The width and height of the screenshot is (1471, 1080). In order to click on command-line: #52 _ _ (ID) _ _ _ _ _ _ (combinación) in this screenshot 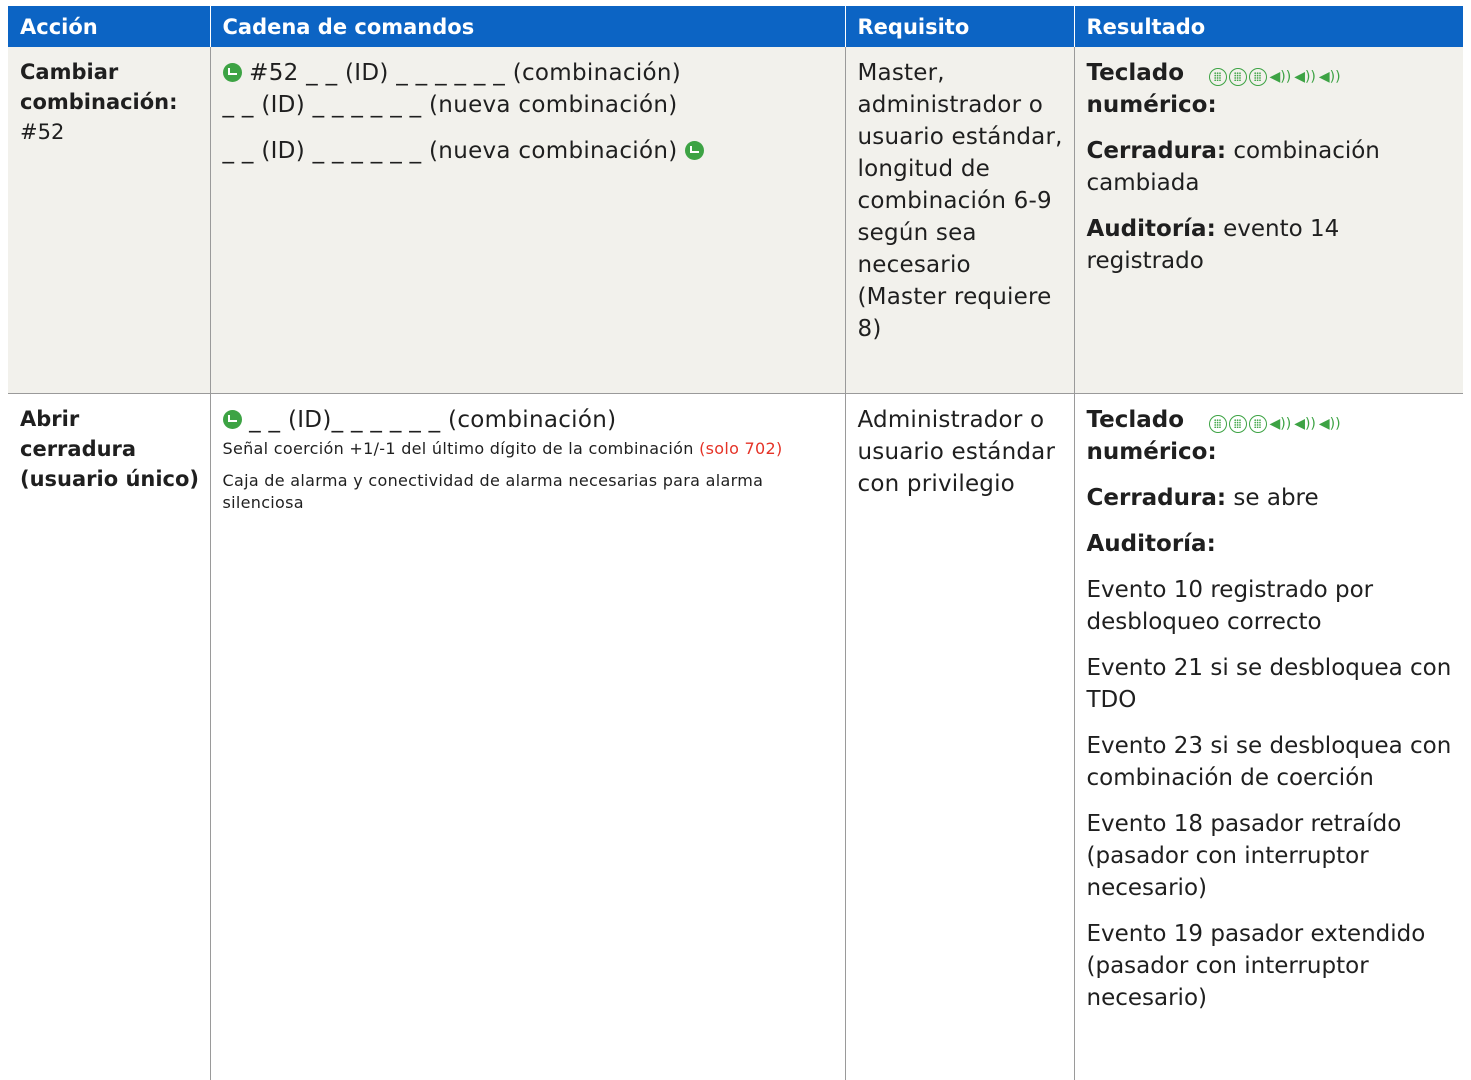, I will do `click(529, 73)`.